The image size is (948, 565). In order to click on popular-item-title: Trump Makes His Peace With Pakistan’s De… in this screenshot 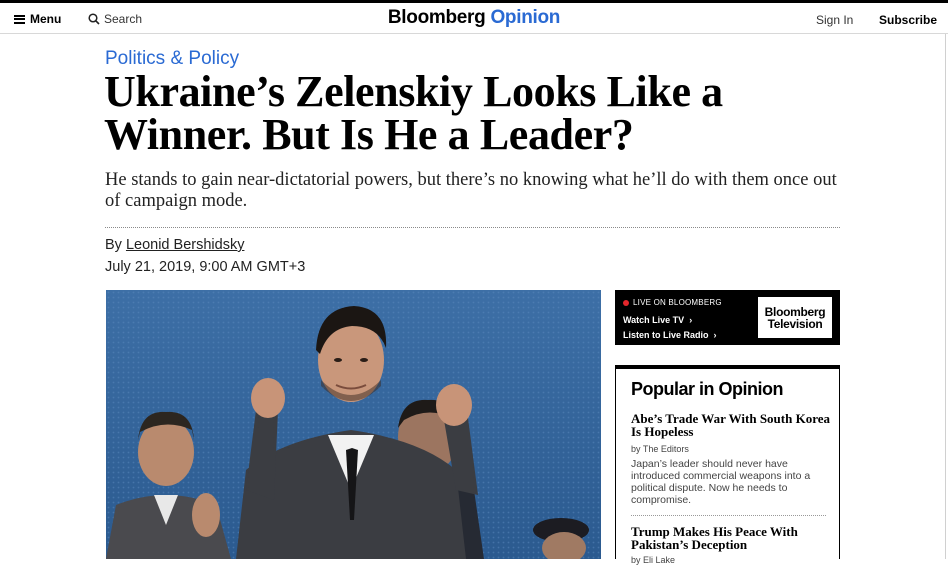, I will do `click(731, 538)`.